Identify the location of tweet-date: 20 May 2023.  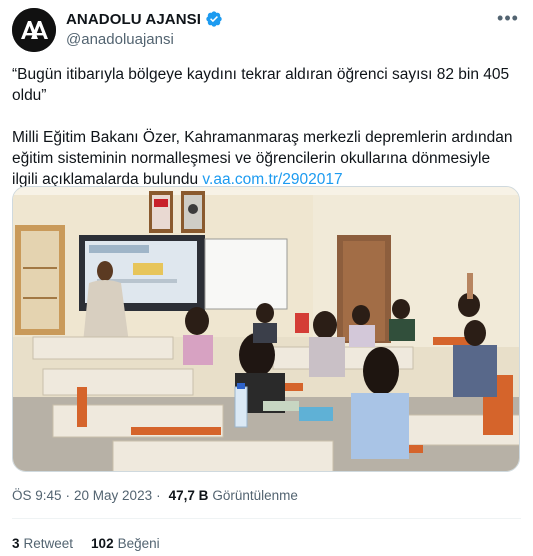
(113, 495).